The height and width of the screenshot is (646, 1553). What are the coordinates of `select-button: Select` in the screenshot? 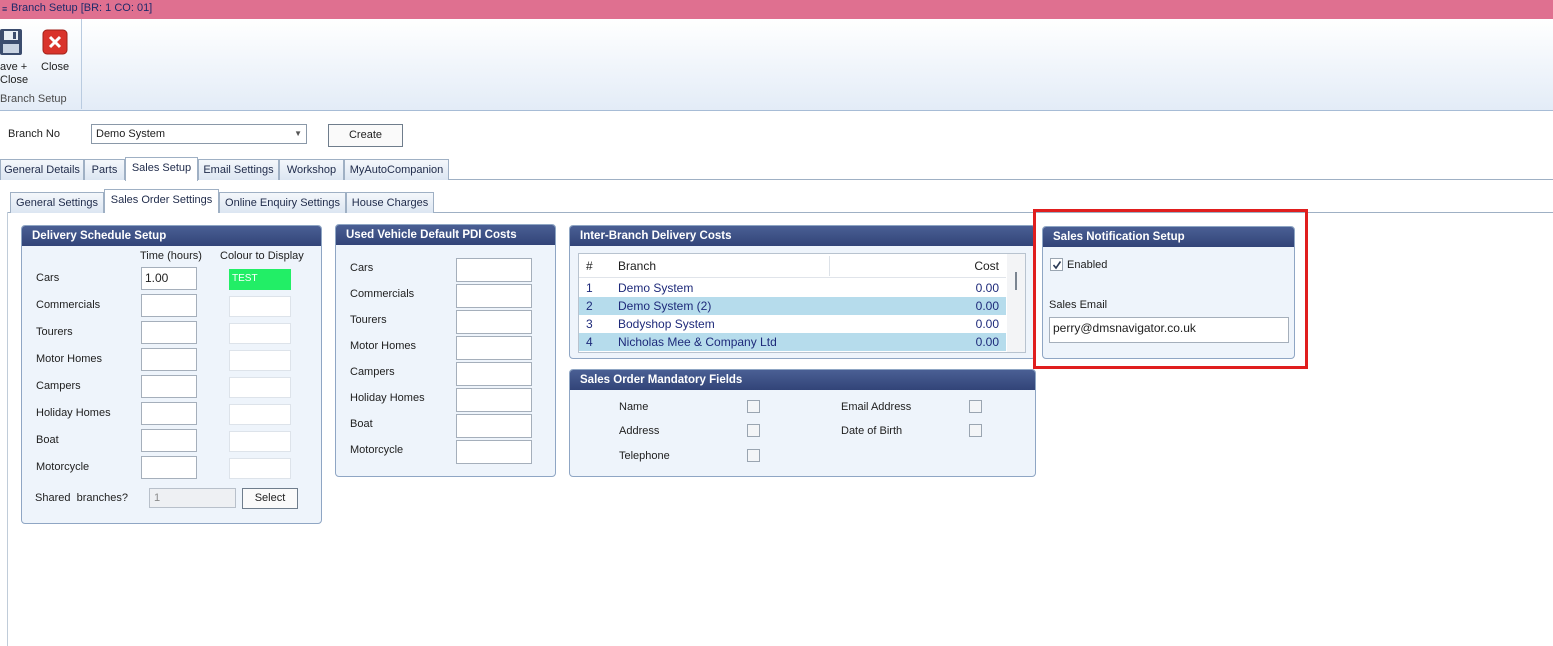 It's located at (270, 498).